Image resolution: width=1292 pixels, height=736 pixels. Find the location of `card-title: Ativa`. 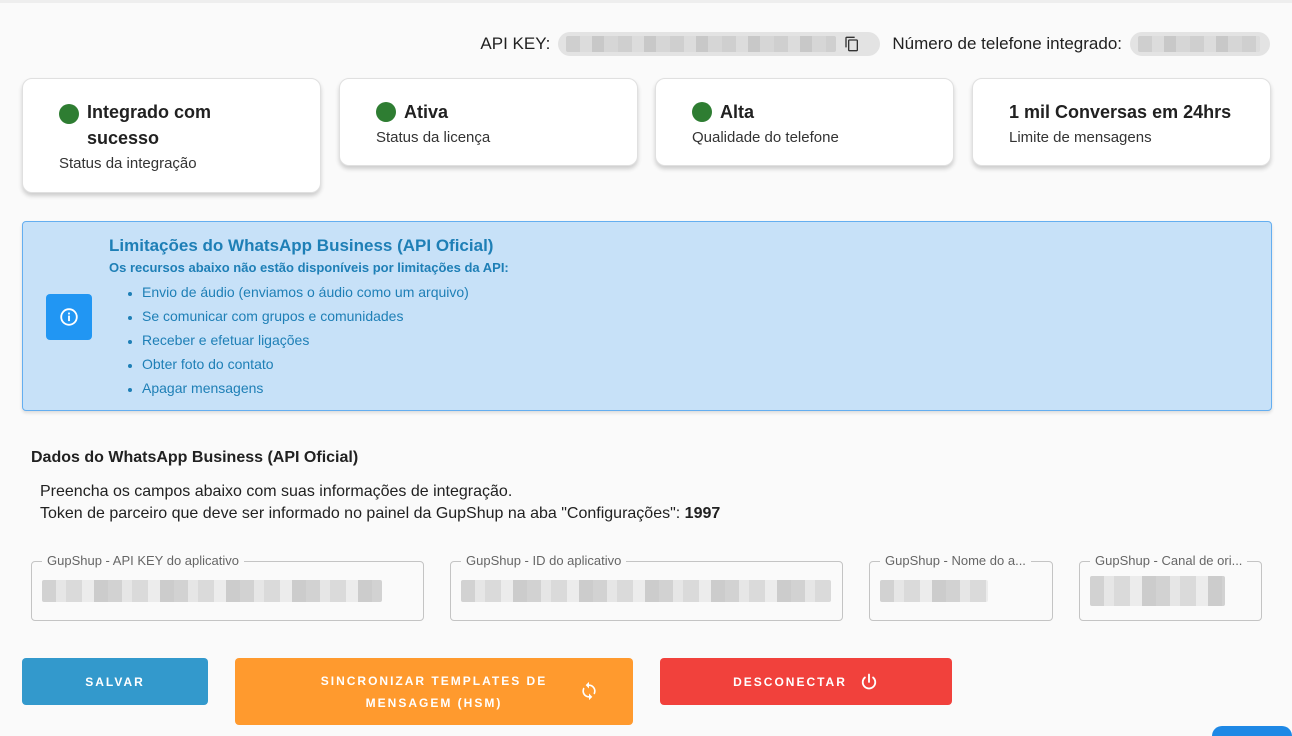

card-title: Ativa is located at coordinates (506, 112).